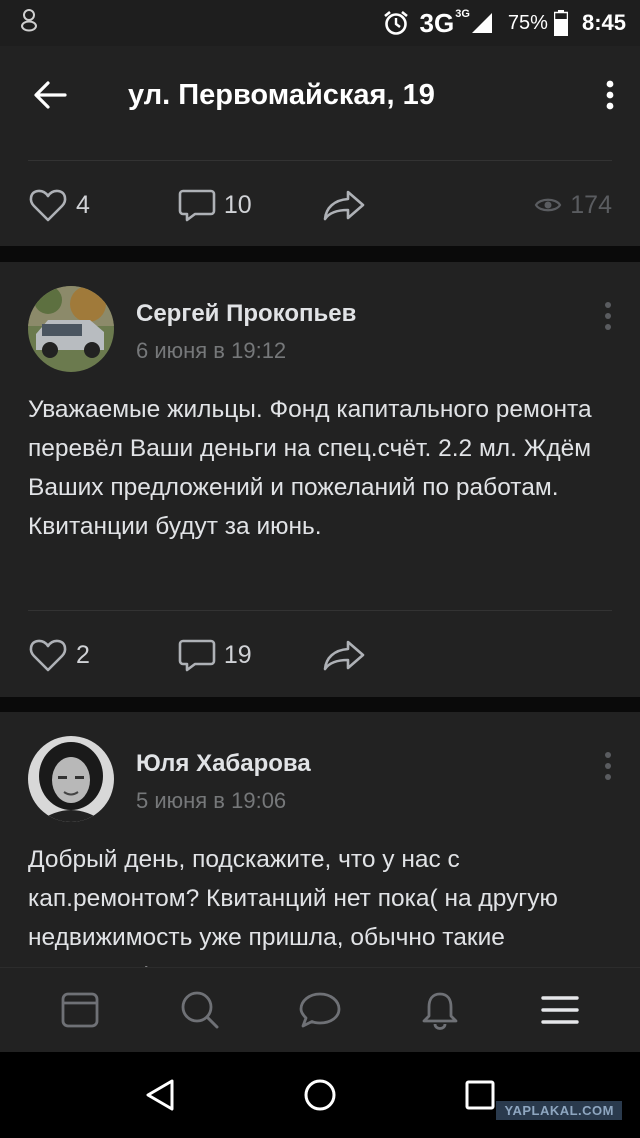  I want to click on clock: 8:45, so click(603, 22).